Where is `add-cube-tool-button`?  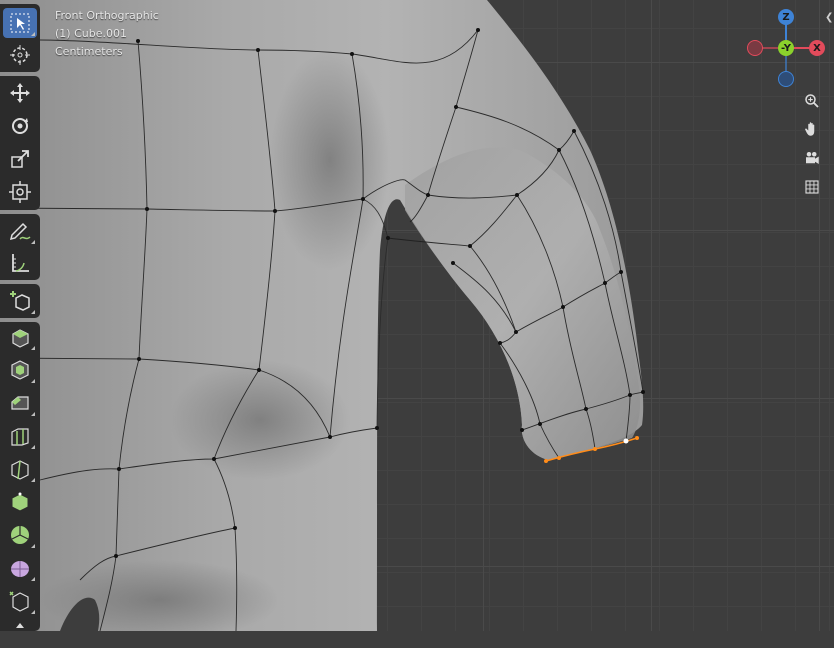 add-cube-tool-button is located at coordinates (20, 301).